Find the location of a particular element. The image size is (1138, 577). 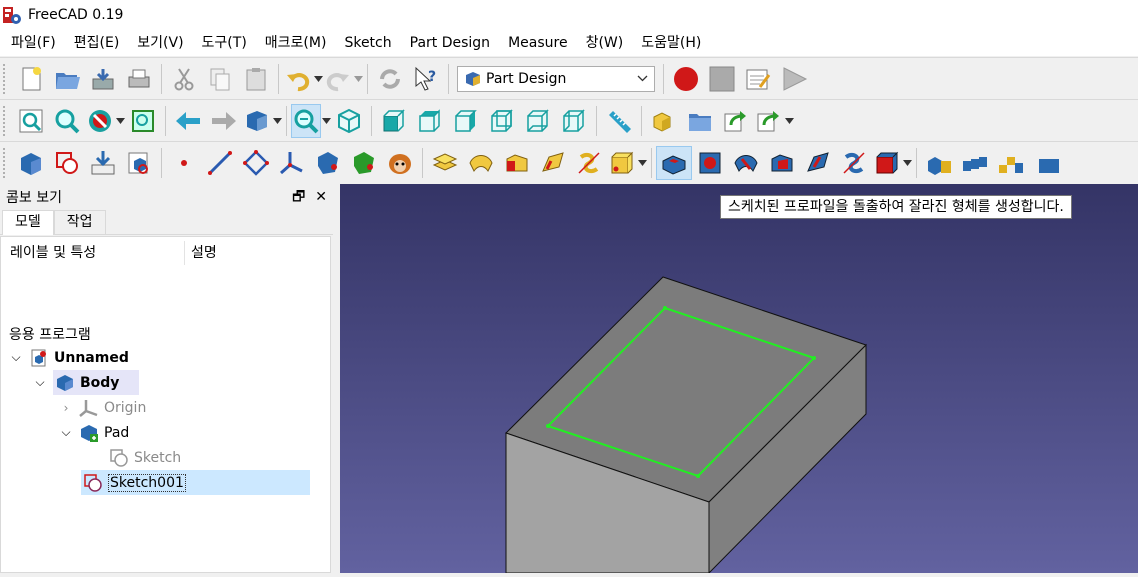

measure-distance-button is located at coordinates (619, 121).